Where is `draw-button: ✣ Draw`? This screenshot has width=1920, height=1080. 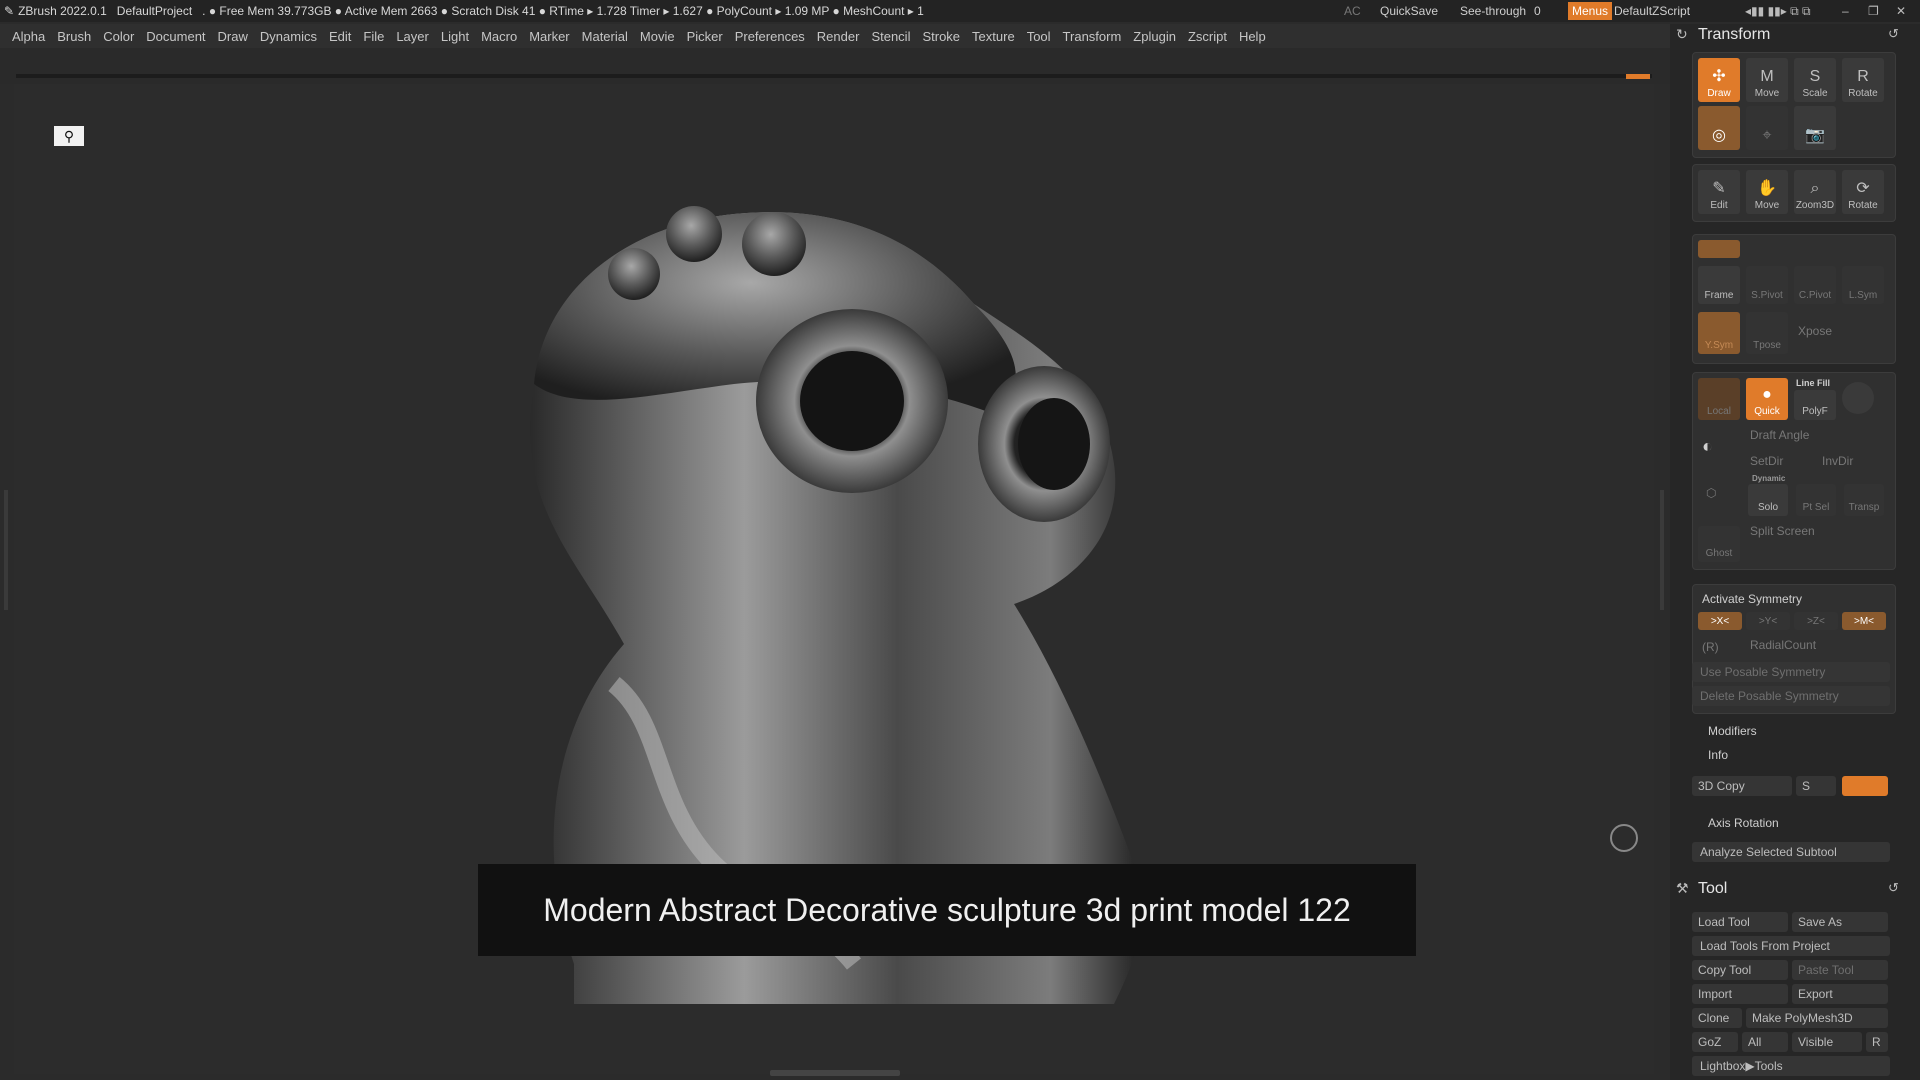 draw-button: ✣ Draw is located at coordinates (1719, 80).